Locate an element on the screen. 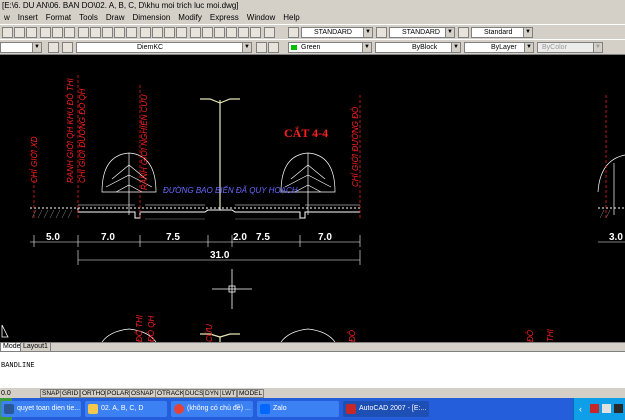  polar-toggle: POLAR is located at coordinates (118, 393).